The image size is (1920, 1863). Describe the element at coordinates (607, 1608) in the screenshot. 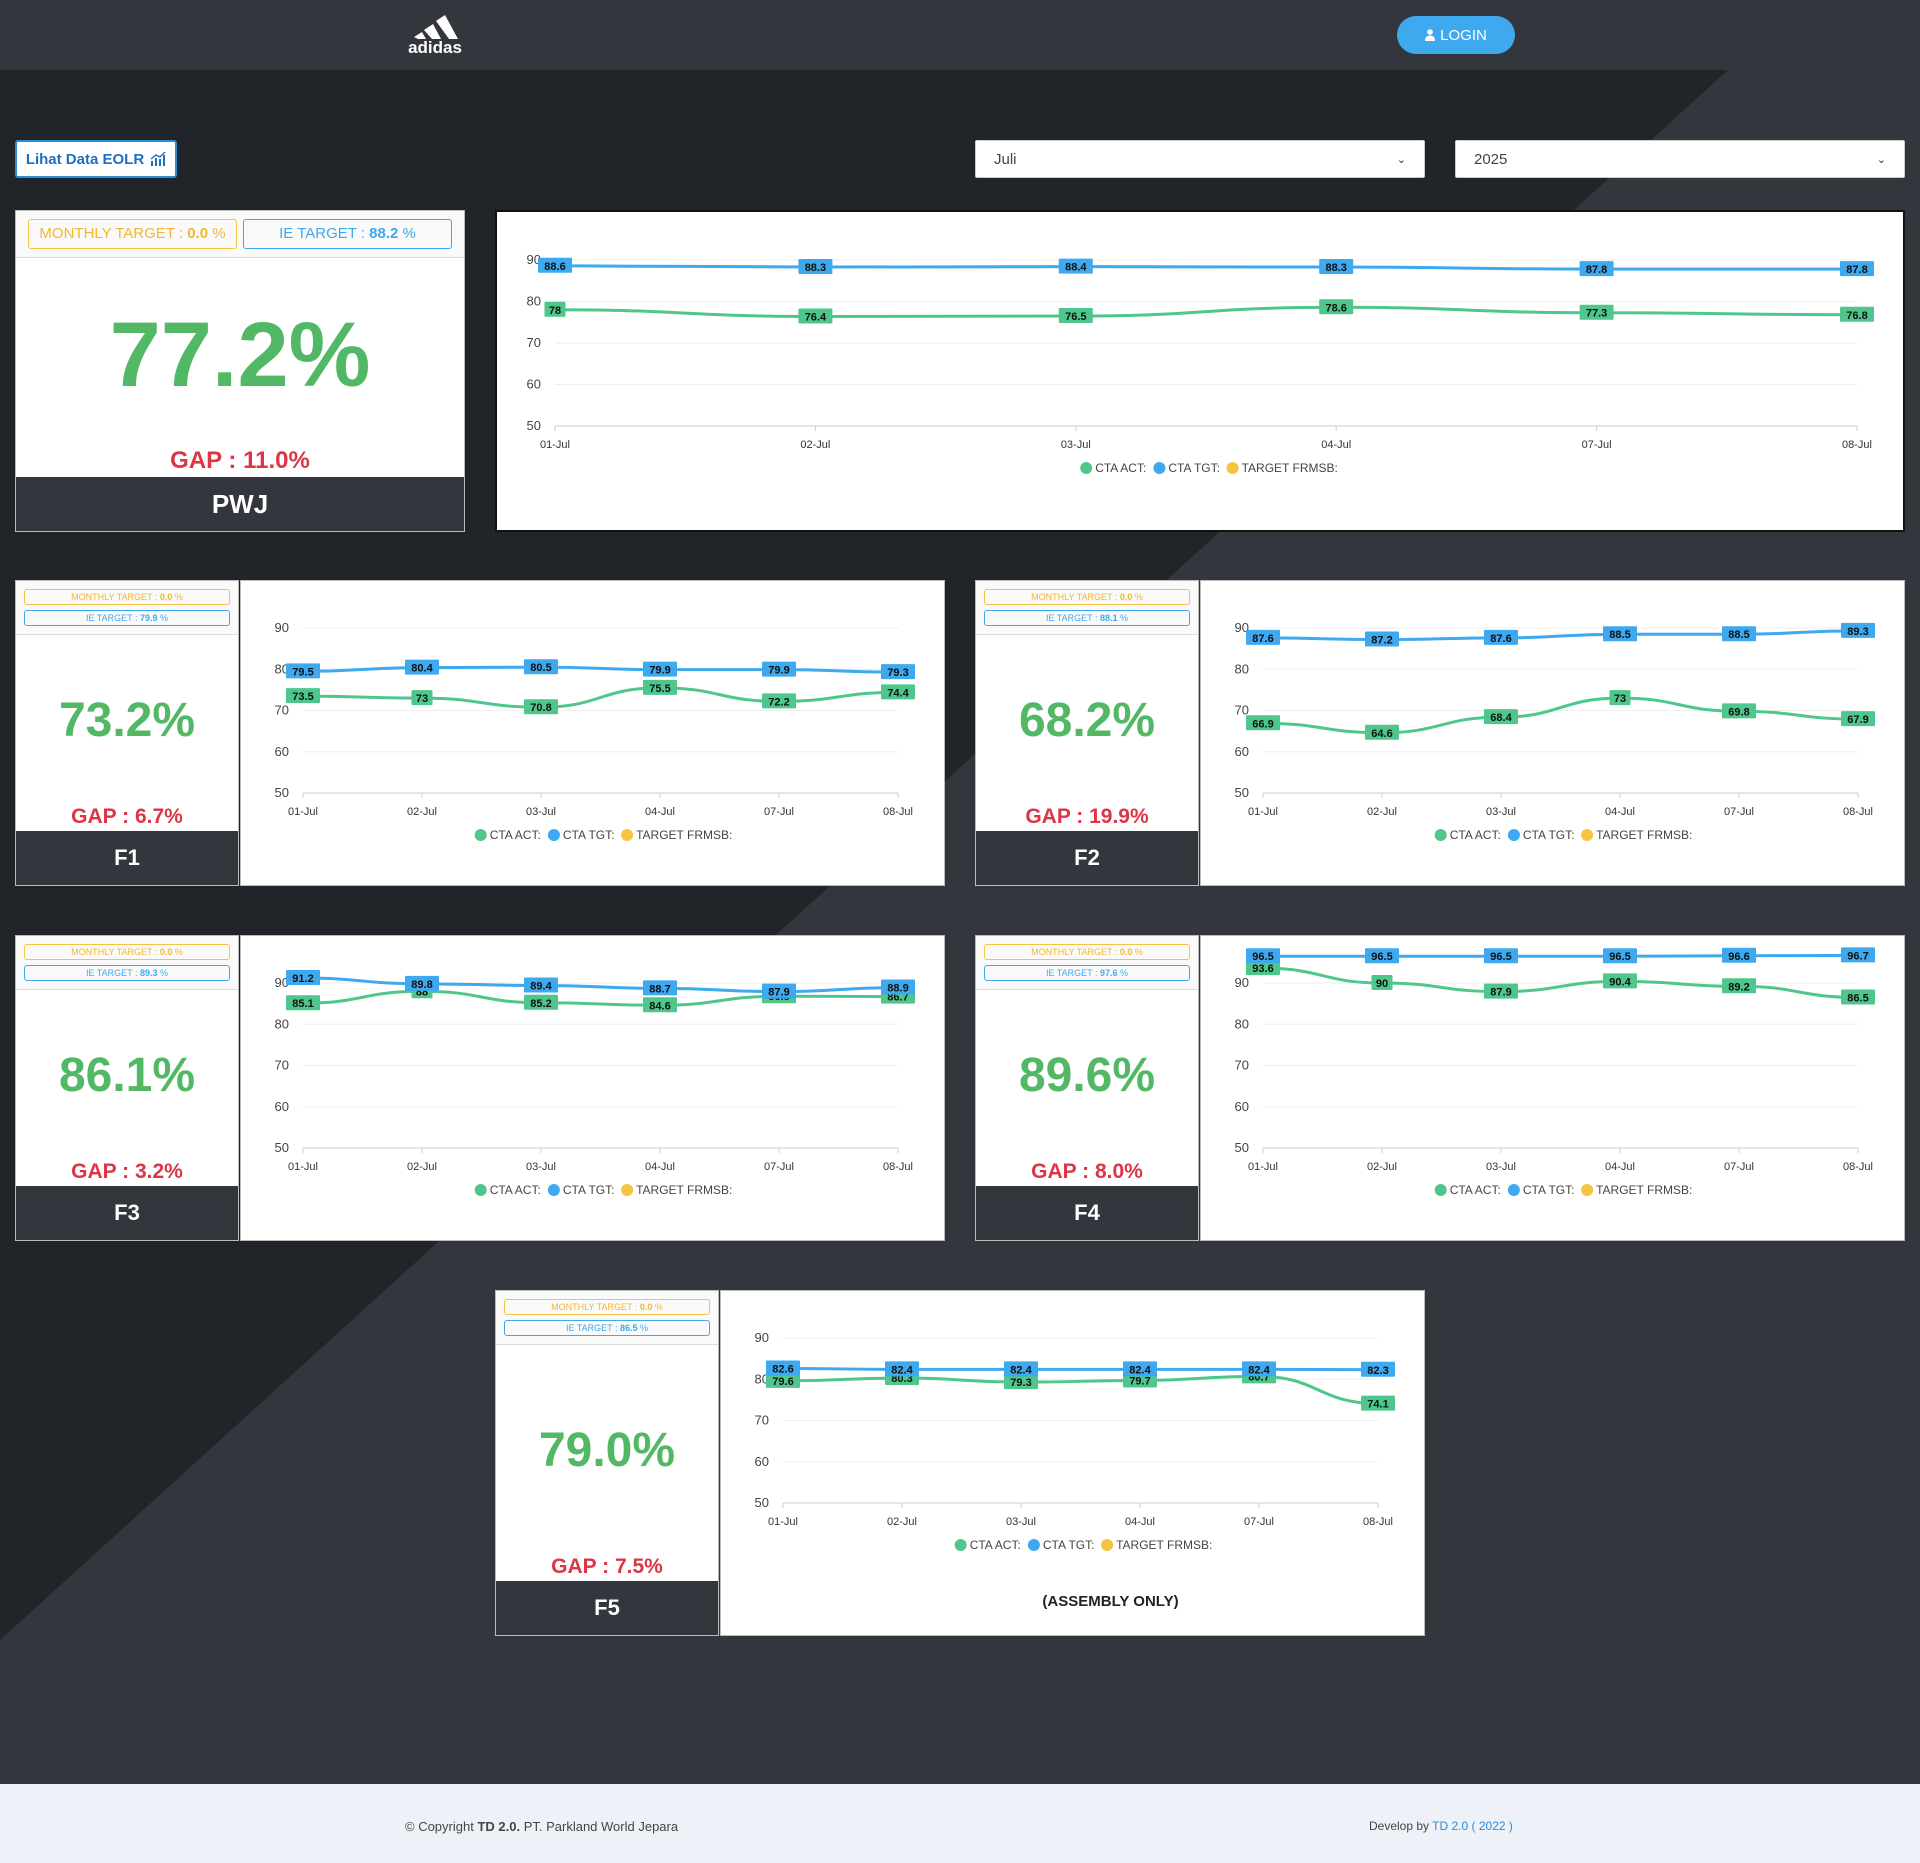

I see `kpi-line-name: F5` at that location.